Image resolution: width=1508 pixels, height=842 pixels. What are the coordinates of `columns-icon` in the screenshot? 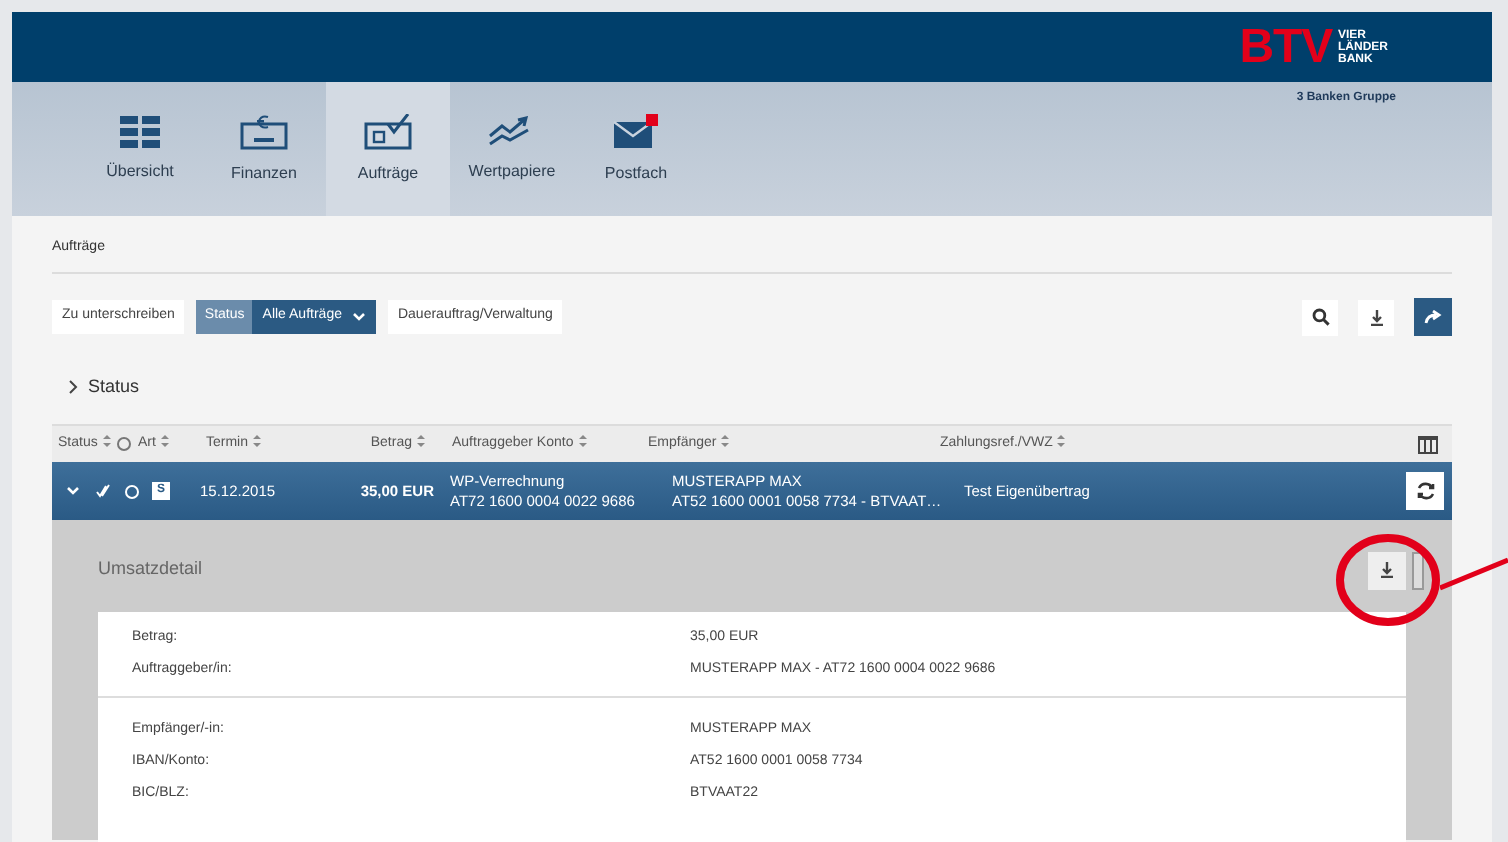 It's located at (1428, 444).